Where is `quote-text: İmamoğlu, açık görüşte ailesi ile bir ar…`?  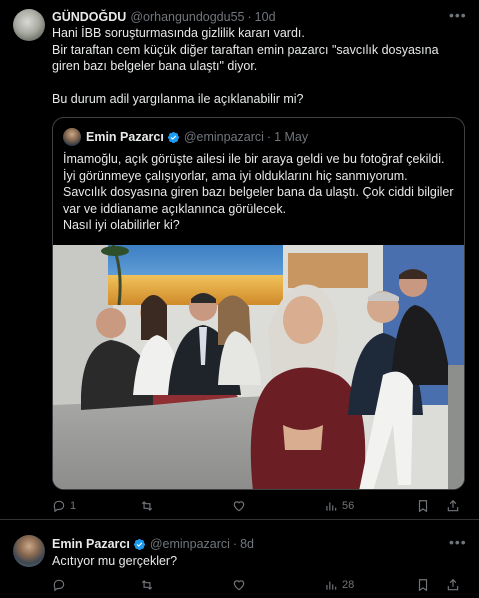
quote-text: İmamoğlu, açık görüşte ailesi ile bir ar… is located at coordinates (258, 192).